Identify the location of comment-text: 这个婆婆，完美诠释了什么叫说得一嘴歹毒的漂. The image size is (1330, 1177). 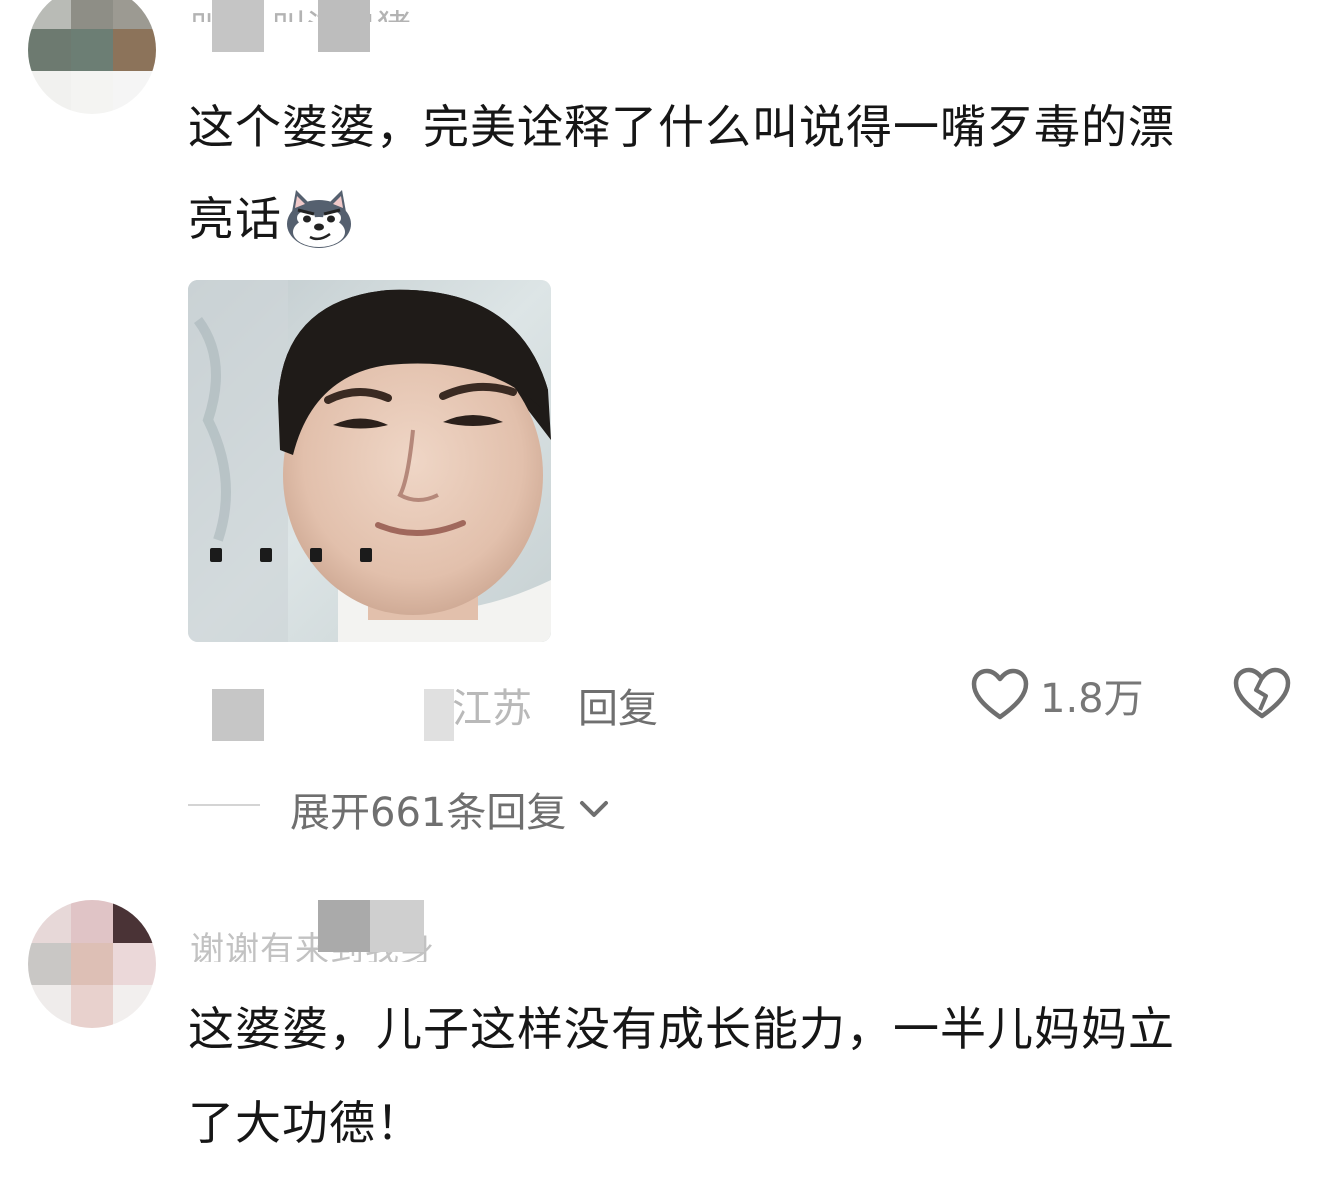
(681, 127).